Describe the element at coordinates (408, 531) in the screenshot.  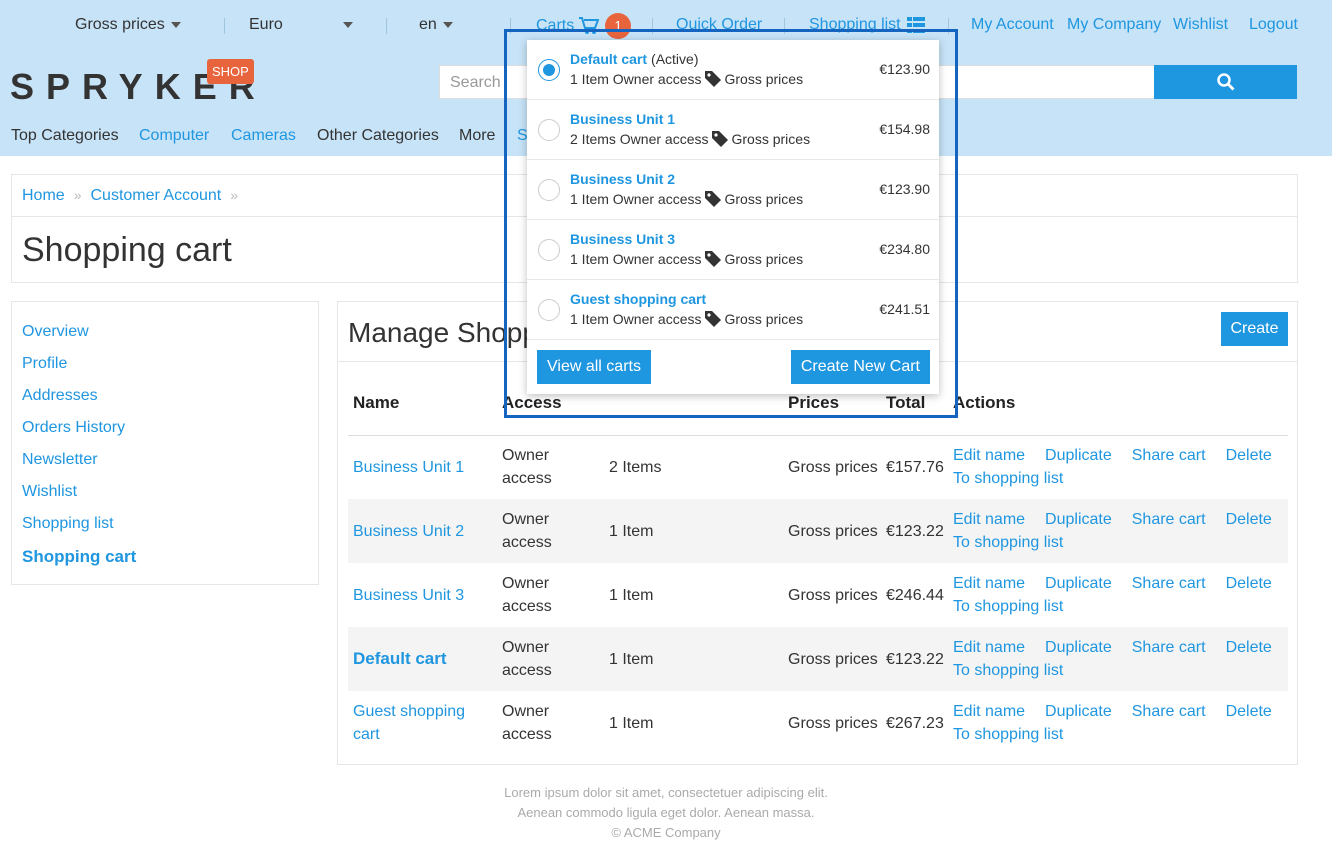
I see `cart-name-link: Business Unit 2` at that location.